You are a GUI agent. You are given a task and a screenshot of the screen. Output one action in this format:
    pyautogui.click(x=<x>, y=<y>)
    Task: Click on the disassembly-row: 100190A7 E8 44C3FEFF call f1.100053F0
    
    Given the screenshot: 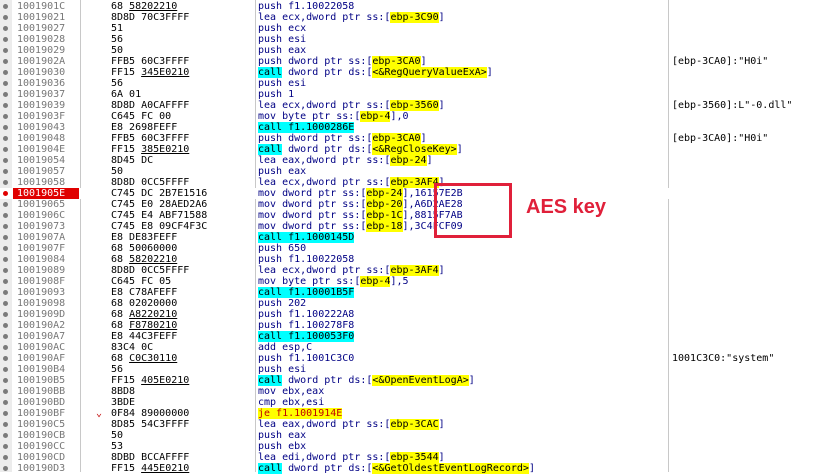 What is the action you would take?
    pyautogui.click(x=415, y=336)
    